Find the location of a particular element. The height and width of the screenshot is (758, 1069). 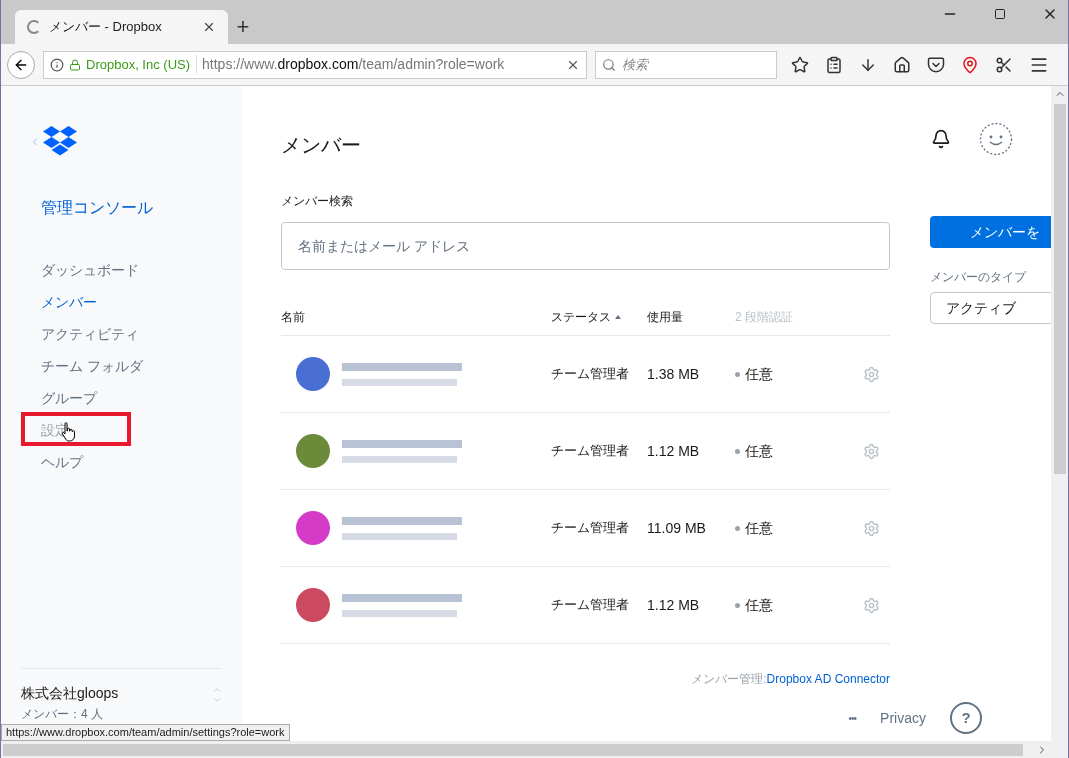

bookmark-star-icon is located at coordinates (800, 64).